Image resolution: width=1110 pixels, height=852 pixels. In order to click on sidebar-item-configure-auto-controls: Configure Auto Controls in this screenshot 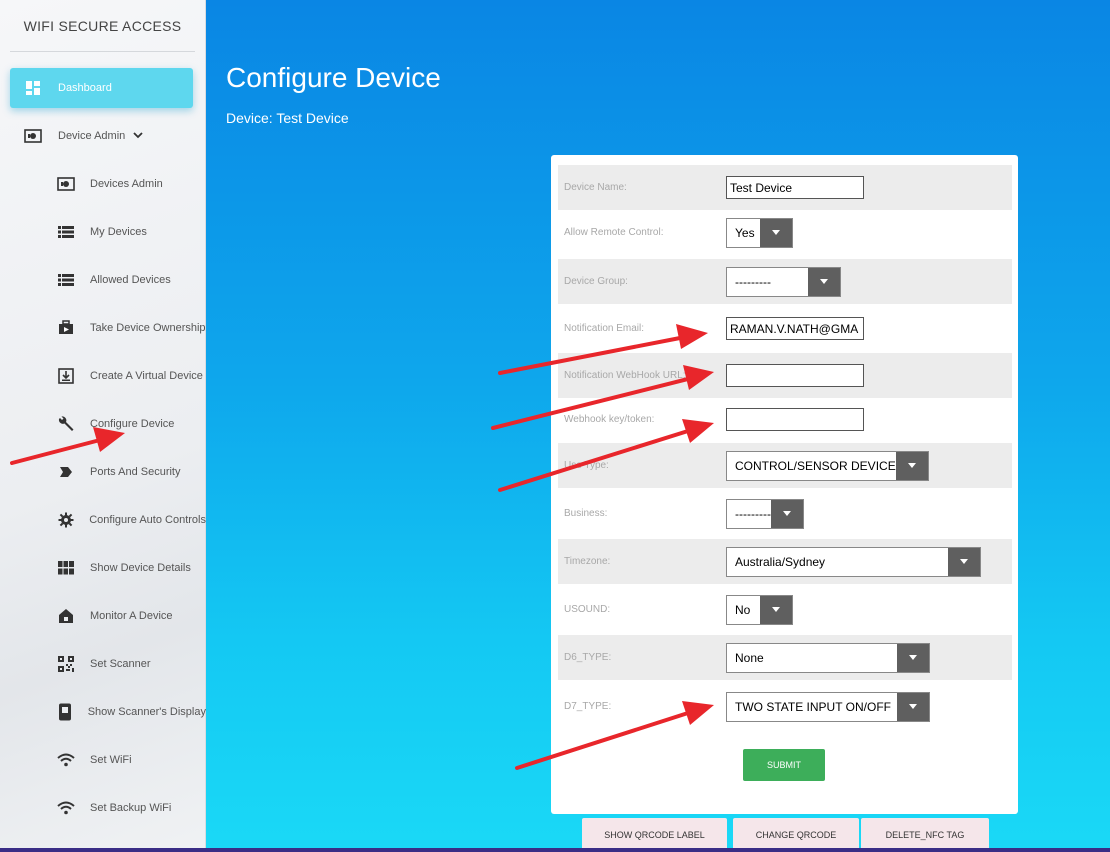, I will do `click(108, 520)`.